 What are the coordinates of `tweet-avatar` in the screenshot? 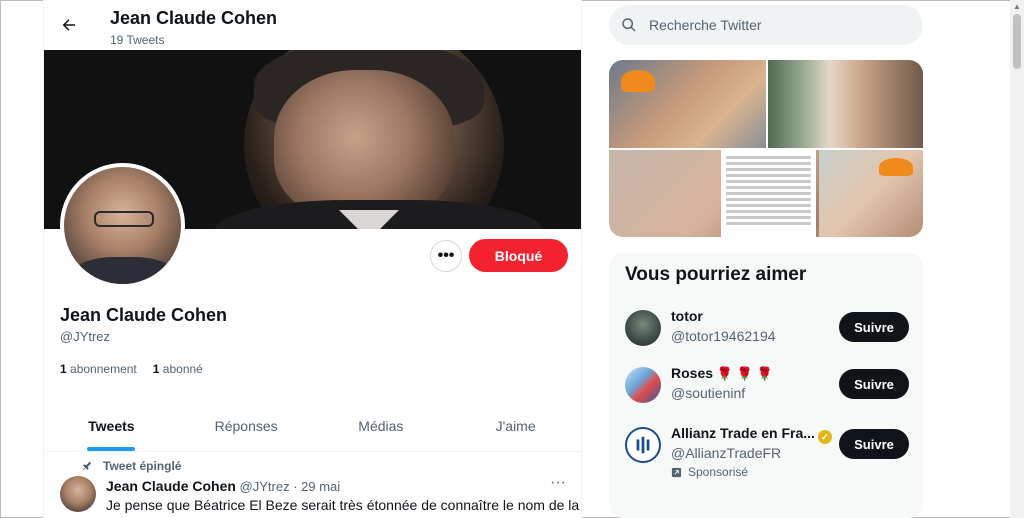 It's located at (78, 494).